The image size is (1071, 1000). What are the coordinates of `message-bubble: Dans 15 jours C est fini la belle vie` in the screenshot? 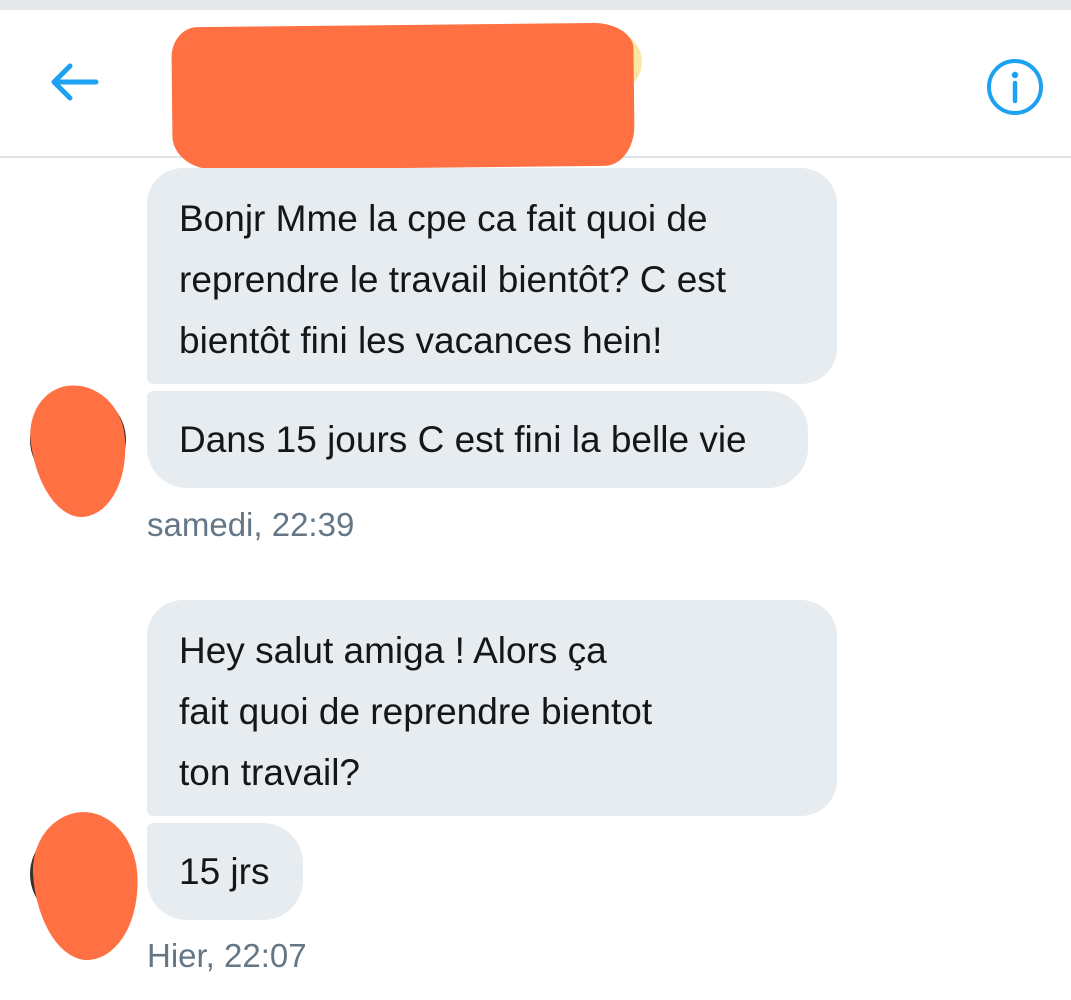 It's located at (477, 439).